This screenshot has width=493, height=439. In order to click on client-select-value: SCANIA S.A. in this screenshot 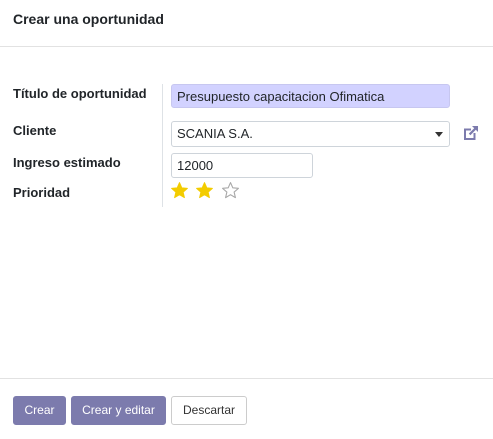, I will do `click(215, 133)`.